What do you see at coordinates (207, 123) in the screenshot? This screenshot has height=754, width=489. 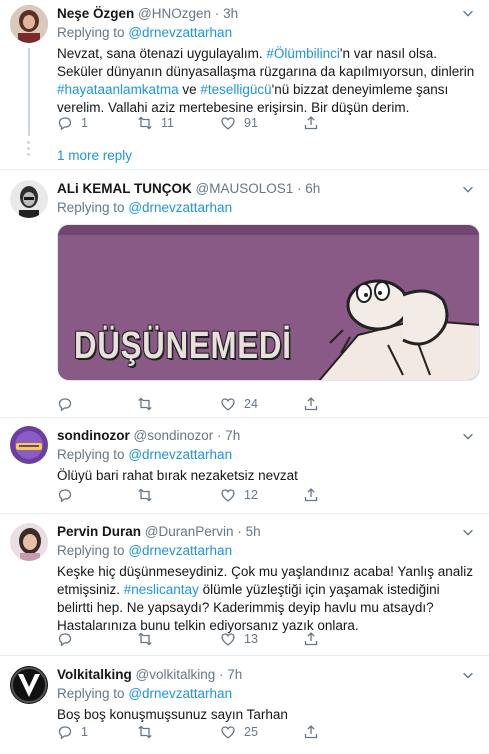 I see `tweet-actions: 1 11 91` at bounding box center [207, 123].